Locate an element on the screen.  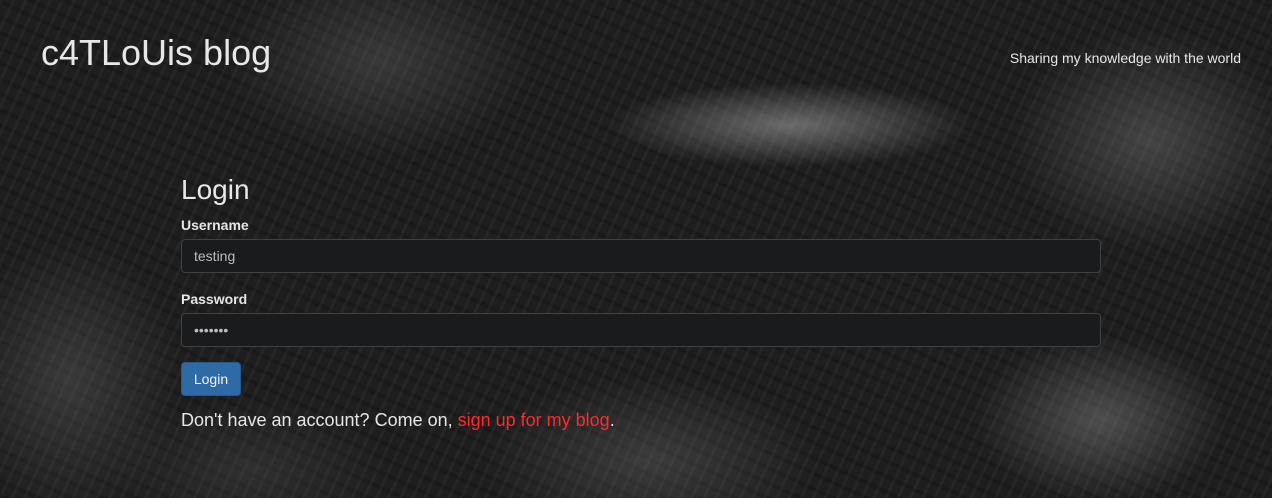
site-title: c4TLoUis blog is located at coordinates (156, 53).